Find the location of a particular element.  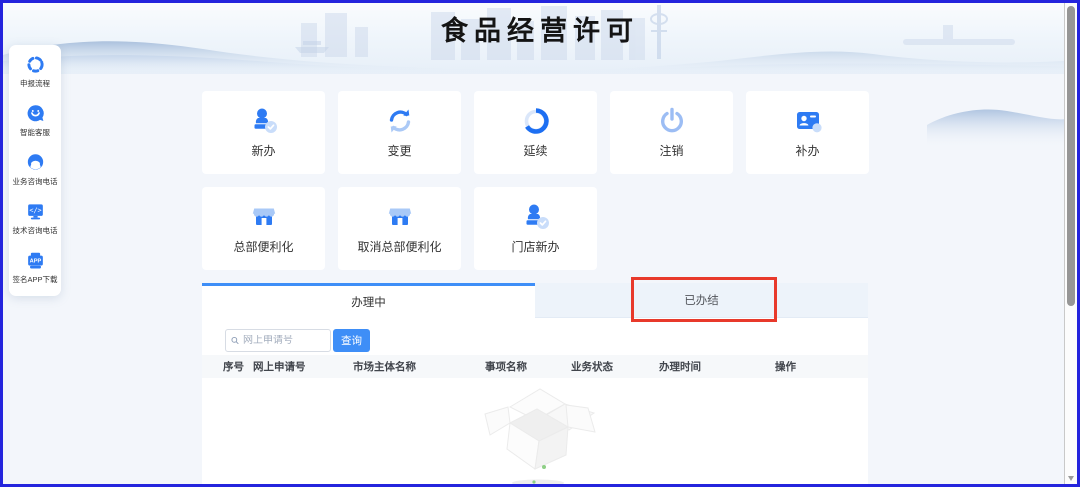

app-download-icon: APP is located at coordinates (35, 260).